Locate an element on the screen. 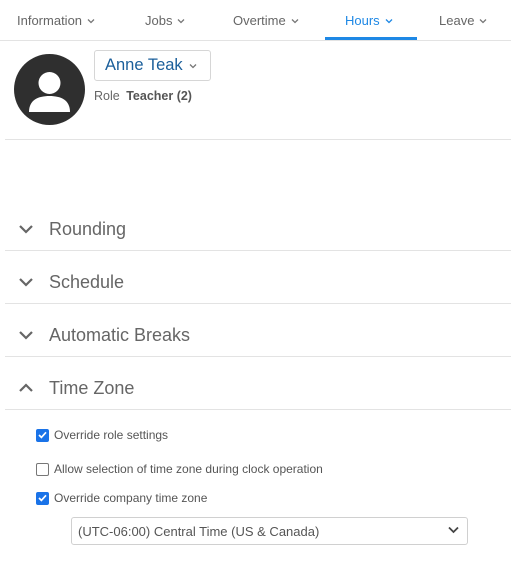 The image size is (511, 566). time-zone-select: (UTC-06:00) Central Time (US & Canada) is located at coordinates (269, 531).